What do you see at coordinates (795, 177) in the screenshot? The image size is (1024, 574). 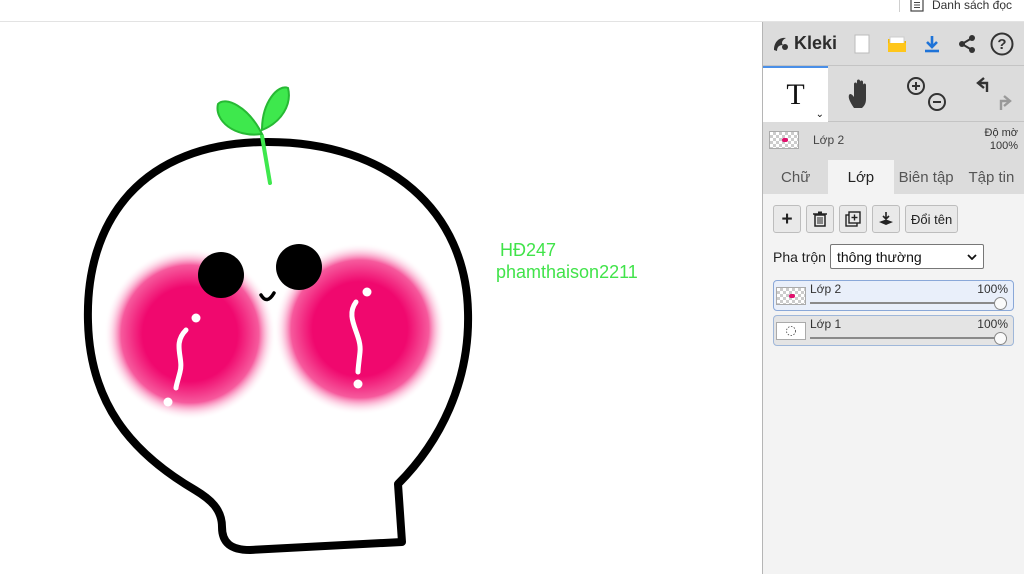 I see `tab-text: Chữ` at bounding box center [795, 177].